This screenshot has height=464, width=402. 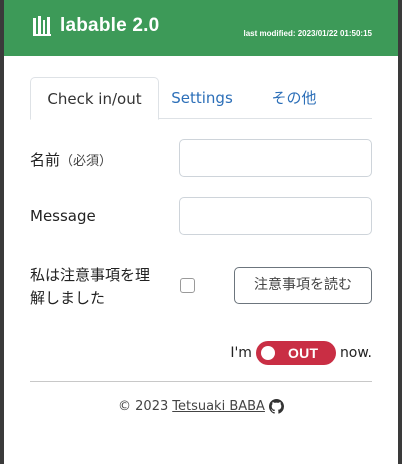 I want to click on last-modified-text: last modified: 2023/01/22 01:50:15, so click(x=307, y=33).